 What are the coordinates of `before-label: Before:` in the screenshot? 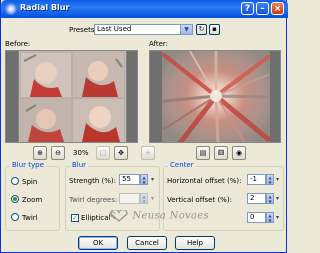 It's located at (18, 44).